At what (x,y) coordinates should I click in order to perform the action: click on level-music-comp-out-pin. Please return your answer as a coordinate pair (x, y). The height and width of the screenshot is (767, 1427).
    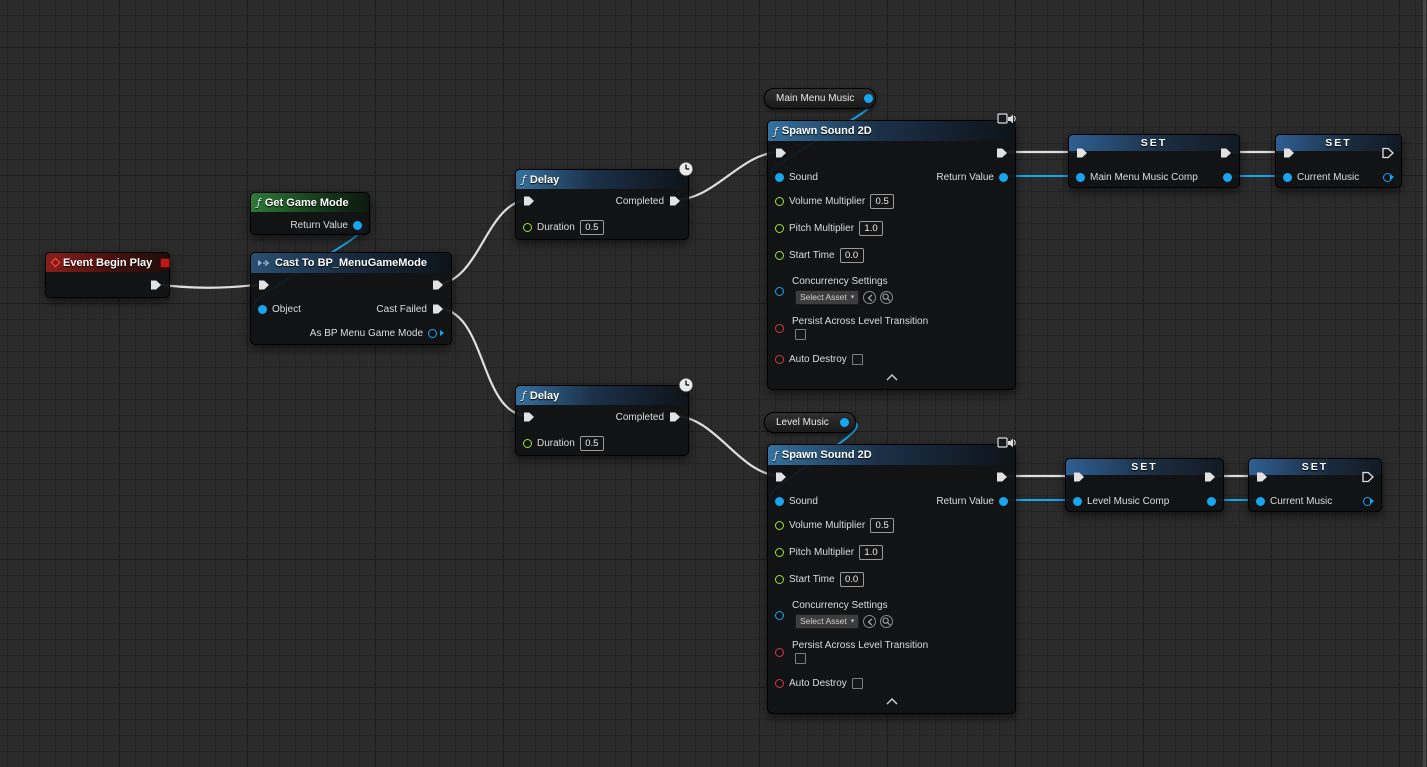
    Looking at the image, I should click on (1211, 501).